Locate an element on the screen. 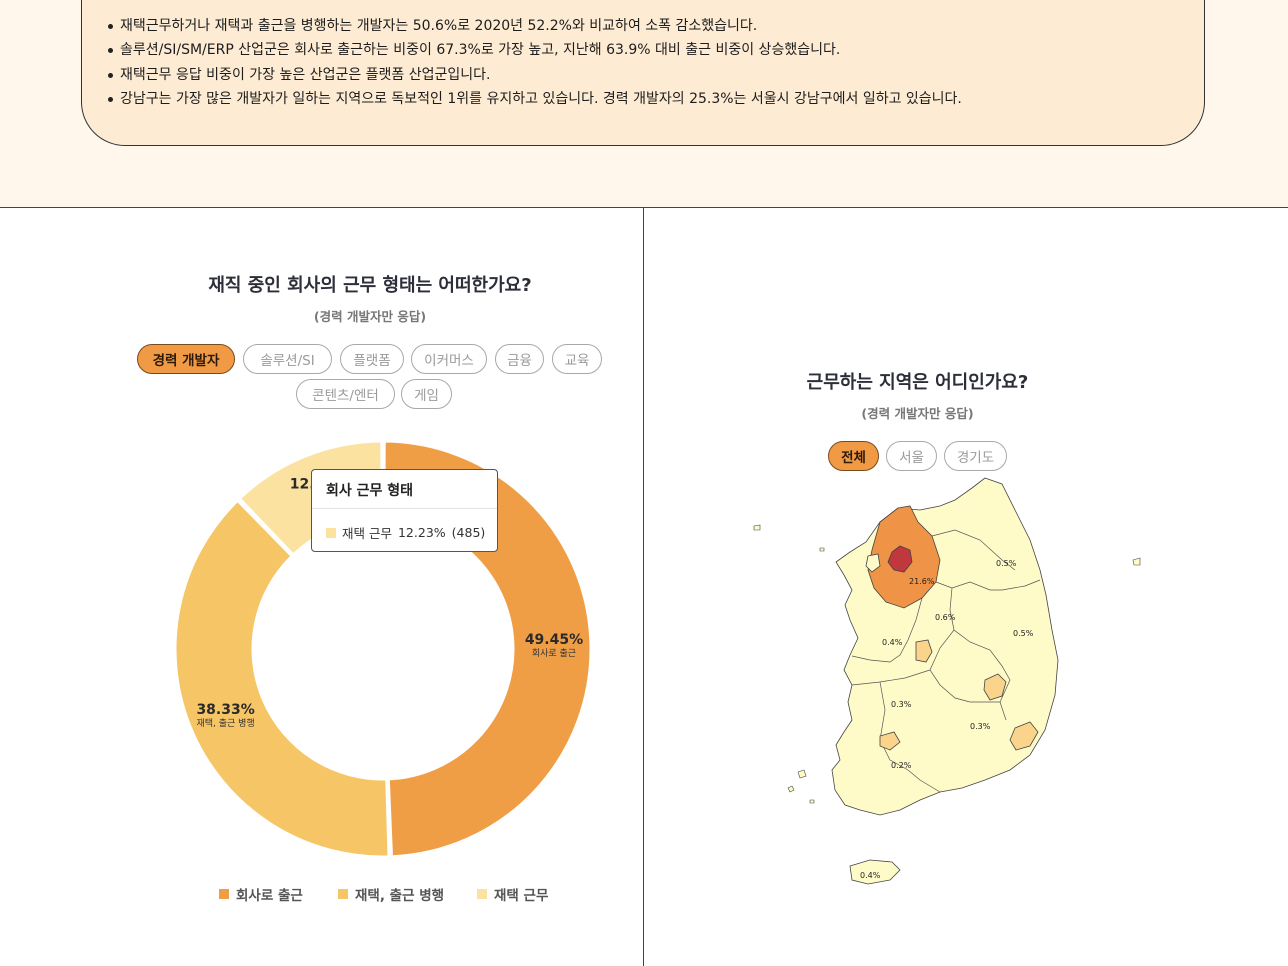 The image size is (1288, 966). tooltip-label: 재택 근무 is located at coordinates (367, 533).